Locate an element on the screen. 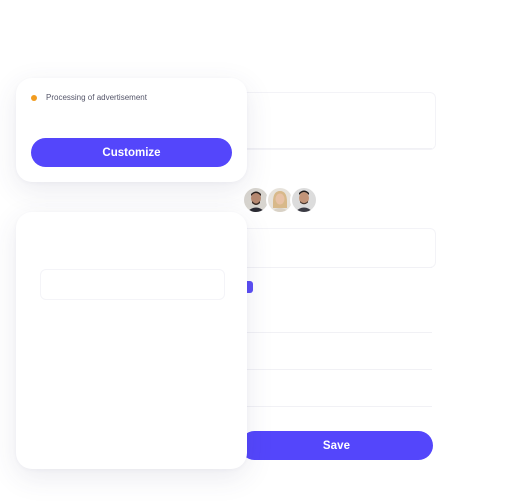 The width and height of the screenshot is (506, 501). save-button: Save is located at coordinates (336, 445).